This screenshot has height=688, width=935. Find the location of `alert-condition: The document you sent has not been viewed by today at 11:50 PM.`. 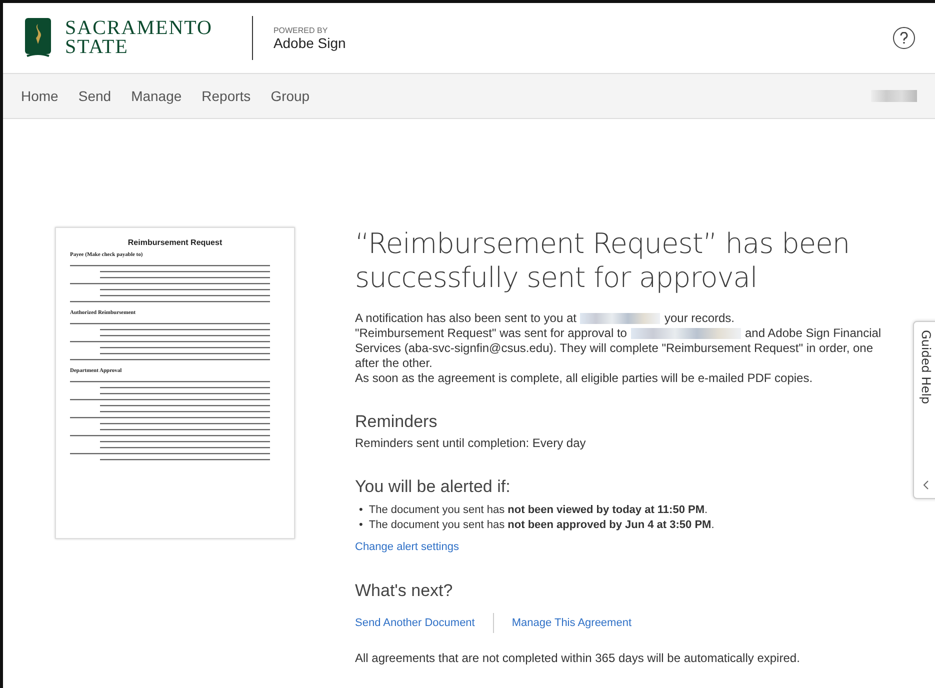

alert-condition: The document you sent has not been viewed by today at 11:50 PM. is located at coordinates (538, 510).